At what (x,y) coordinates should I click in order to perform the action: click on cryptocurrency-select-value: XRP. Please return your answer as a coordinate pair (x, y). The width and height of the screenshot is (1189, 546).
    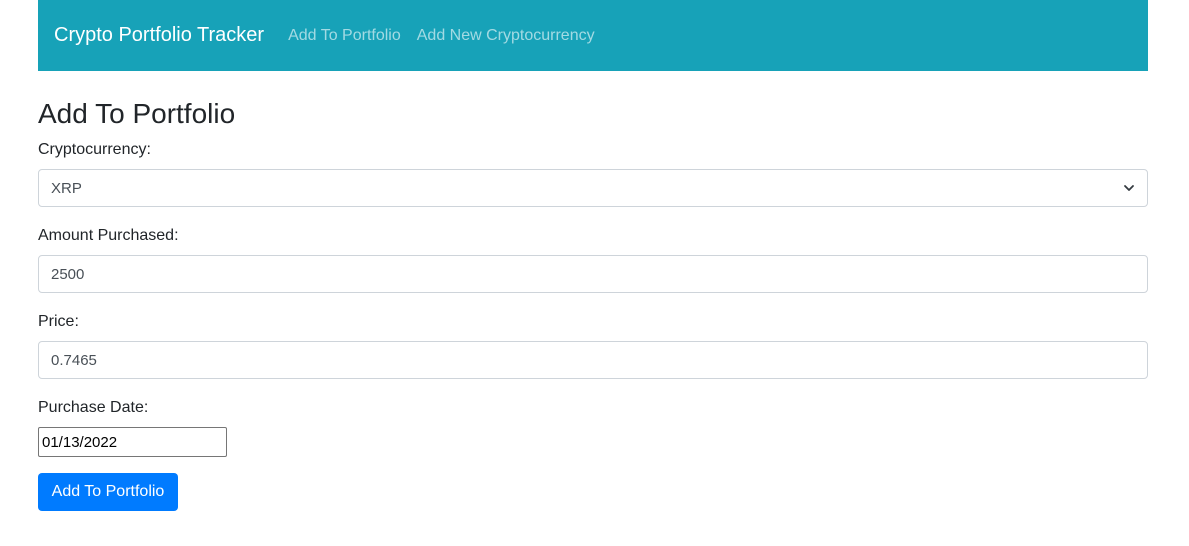
    Looking at the image, I should click on (66, 188).